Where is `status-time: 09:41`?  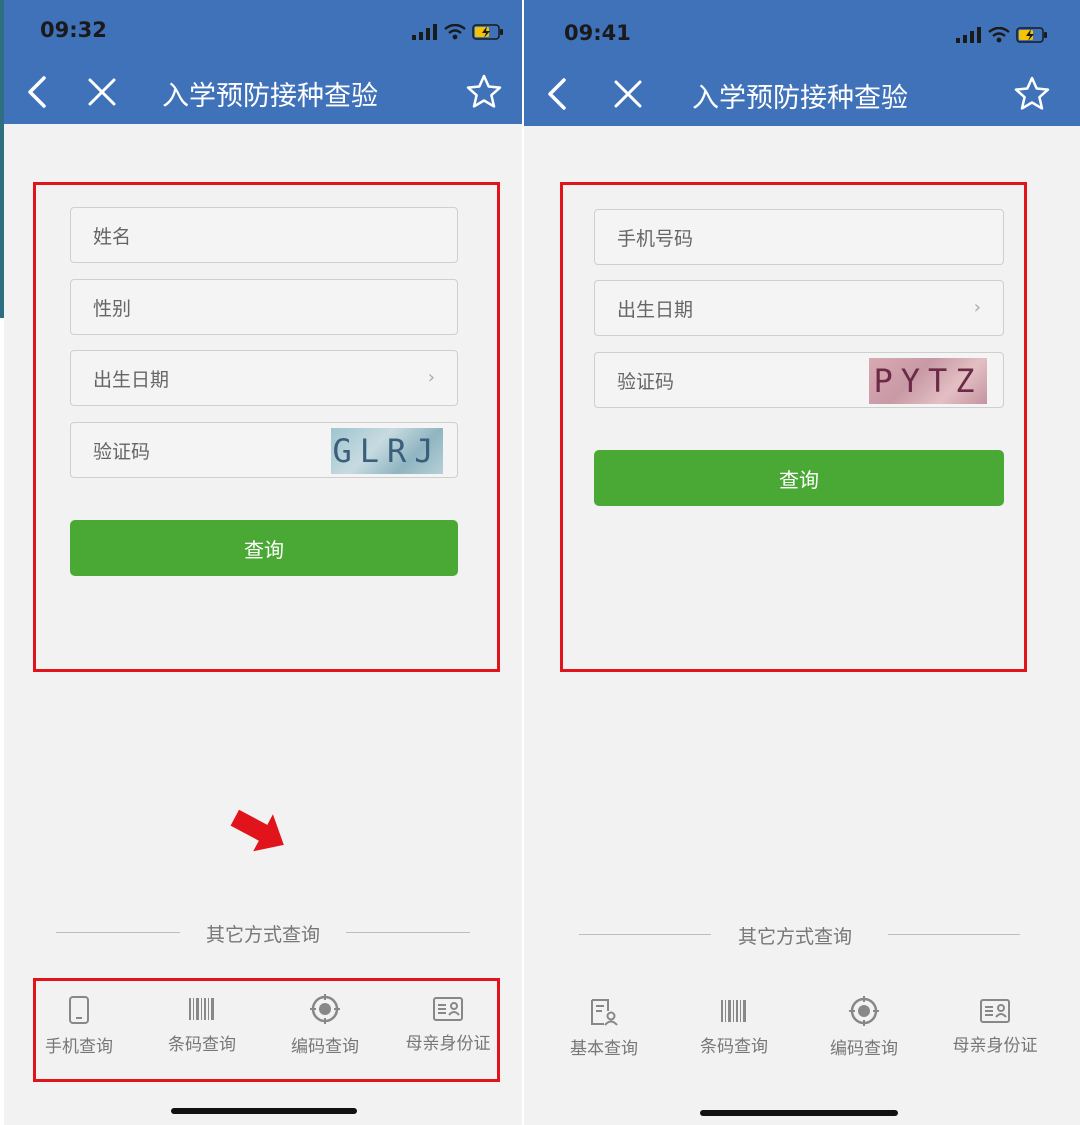
status-time: 09:41 is located at coordinates (597, 33).